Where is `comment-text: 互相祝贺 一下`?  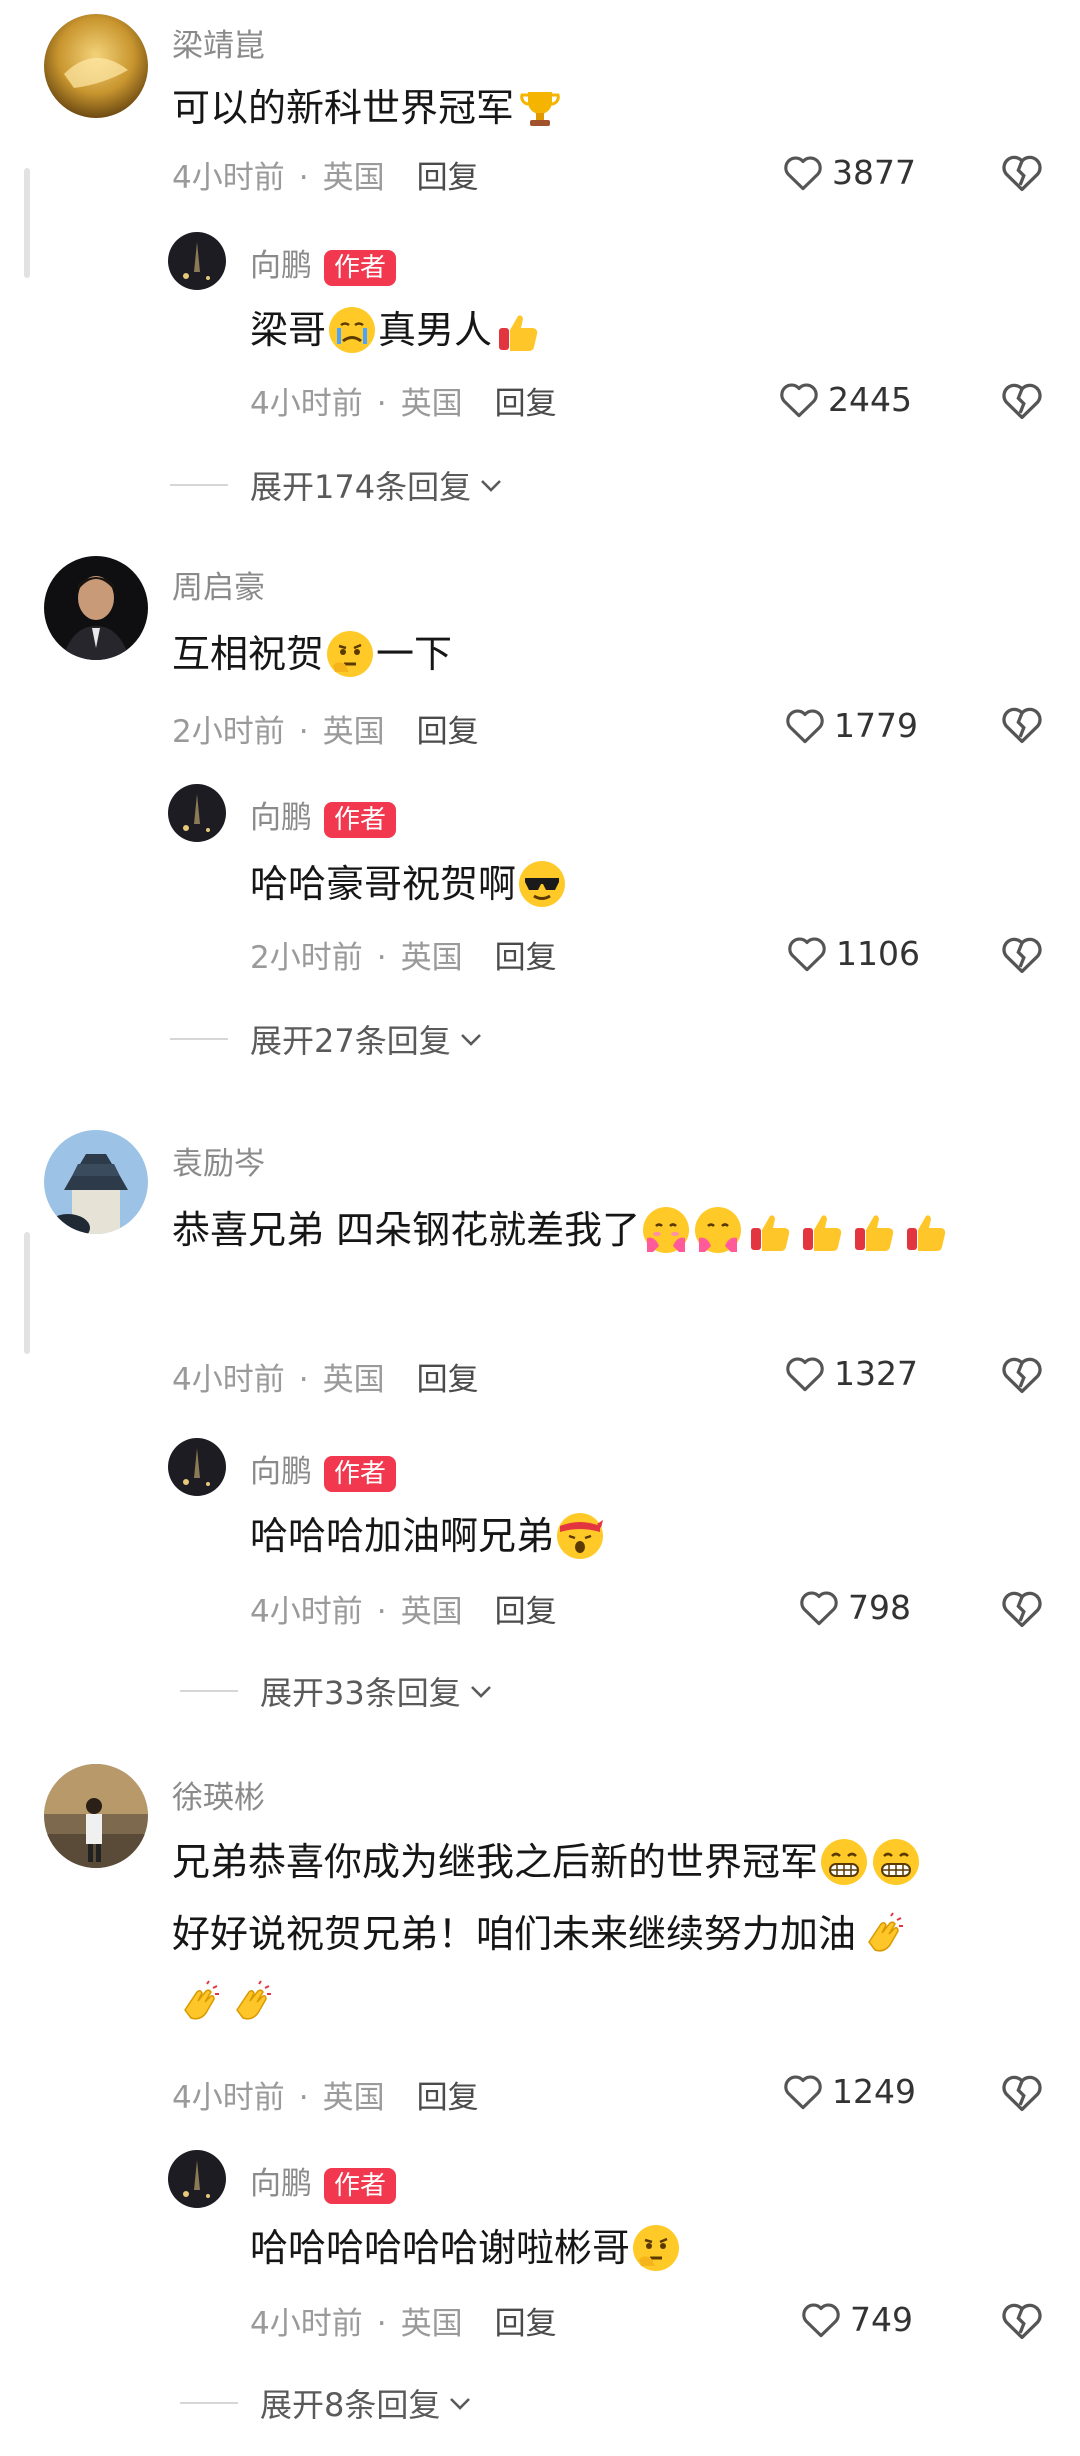 comment-text: 互相祝贺 一下 is located at coordinates (312, 653).